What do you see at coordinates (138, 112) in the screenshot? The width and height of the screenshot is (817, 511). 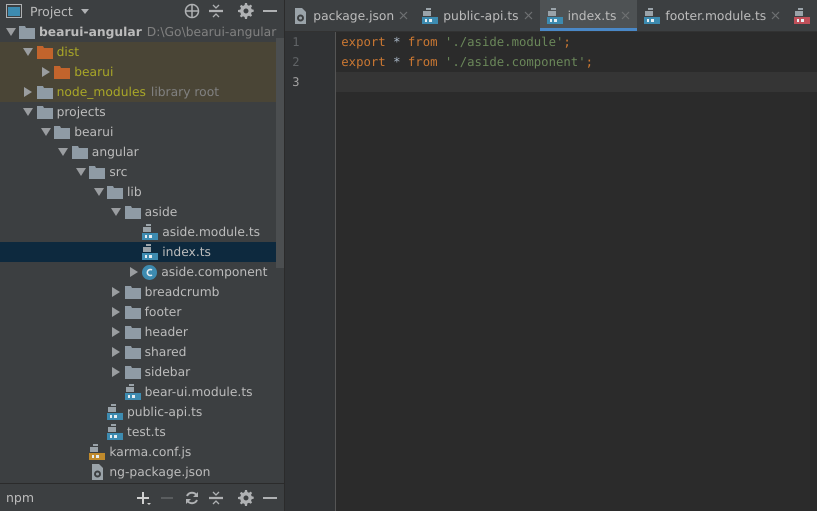 I see `tree-row: projects` at bounding box center [138, 112].